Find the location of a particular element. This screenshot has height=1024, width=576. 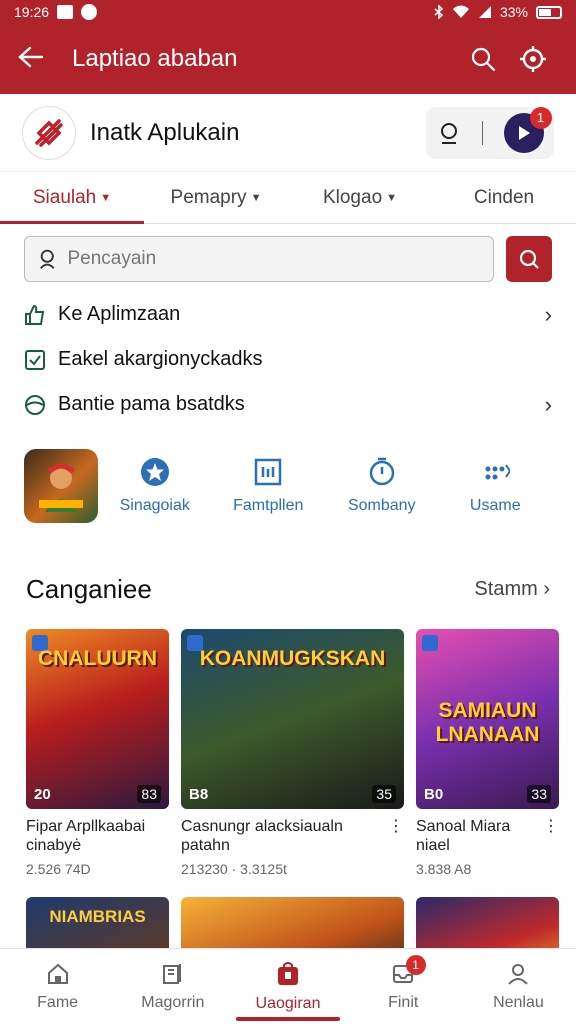

quick-action-label: Sombany is located at coordinates (381, 505).